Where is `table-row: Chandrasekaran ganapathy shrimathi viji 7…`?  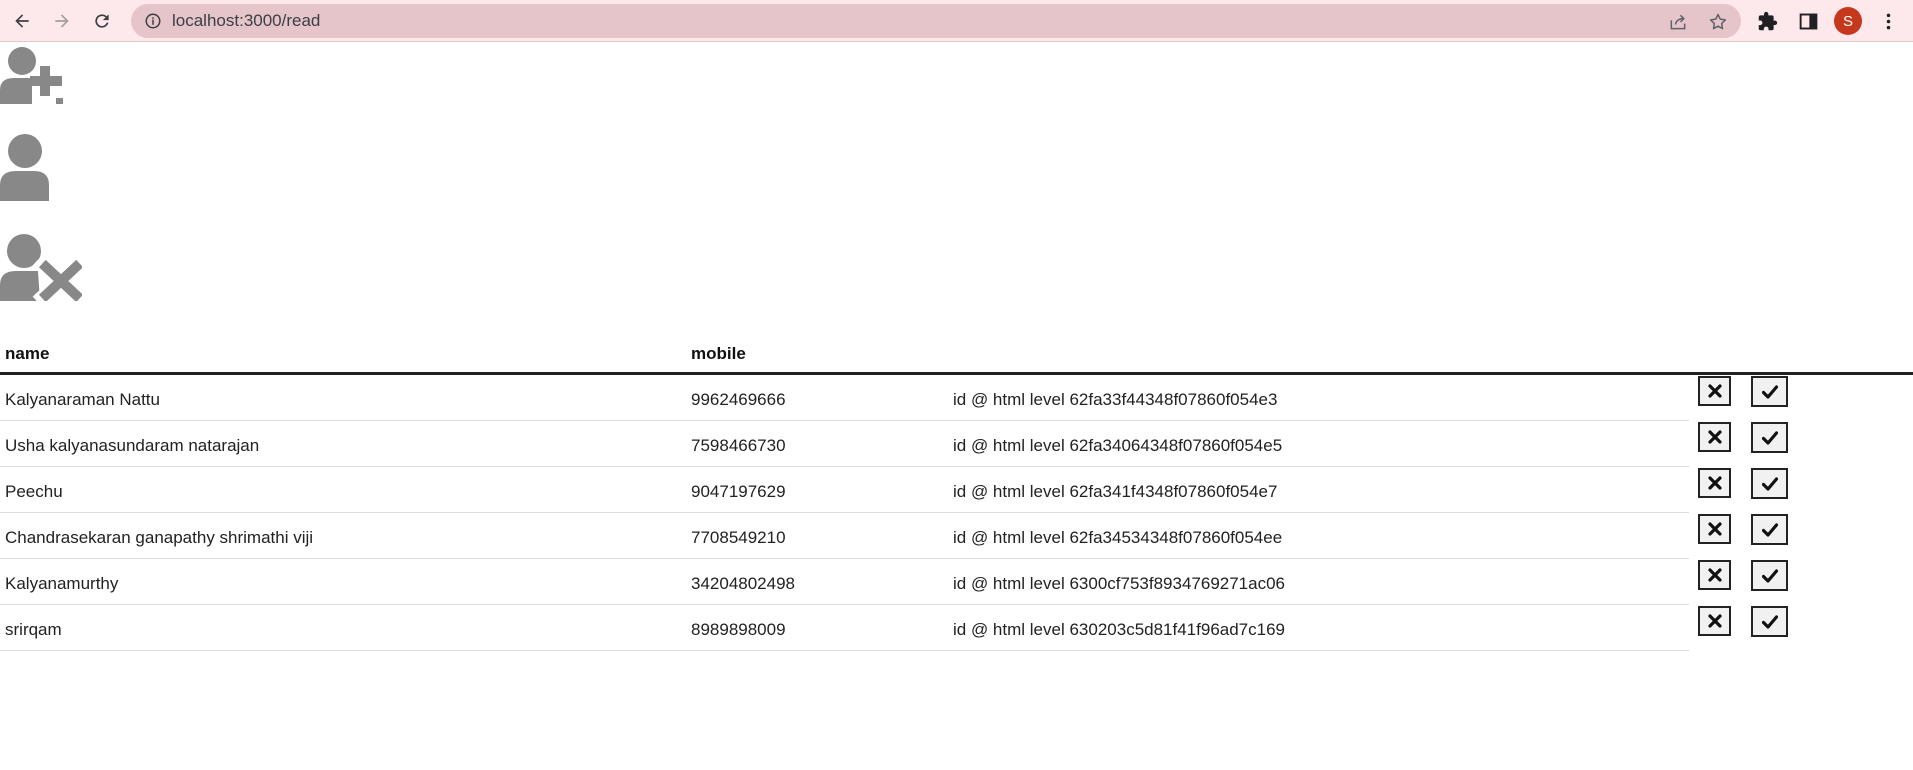 table-row: Chandrasekaran ganapathy shrimathi viji 7… is located at coordinates (956, 536).